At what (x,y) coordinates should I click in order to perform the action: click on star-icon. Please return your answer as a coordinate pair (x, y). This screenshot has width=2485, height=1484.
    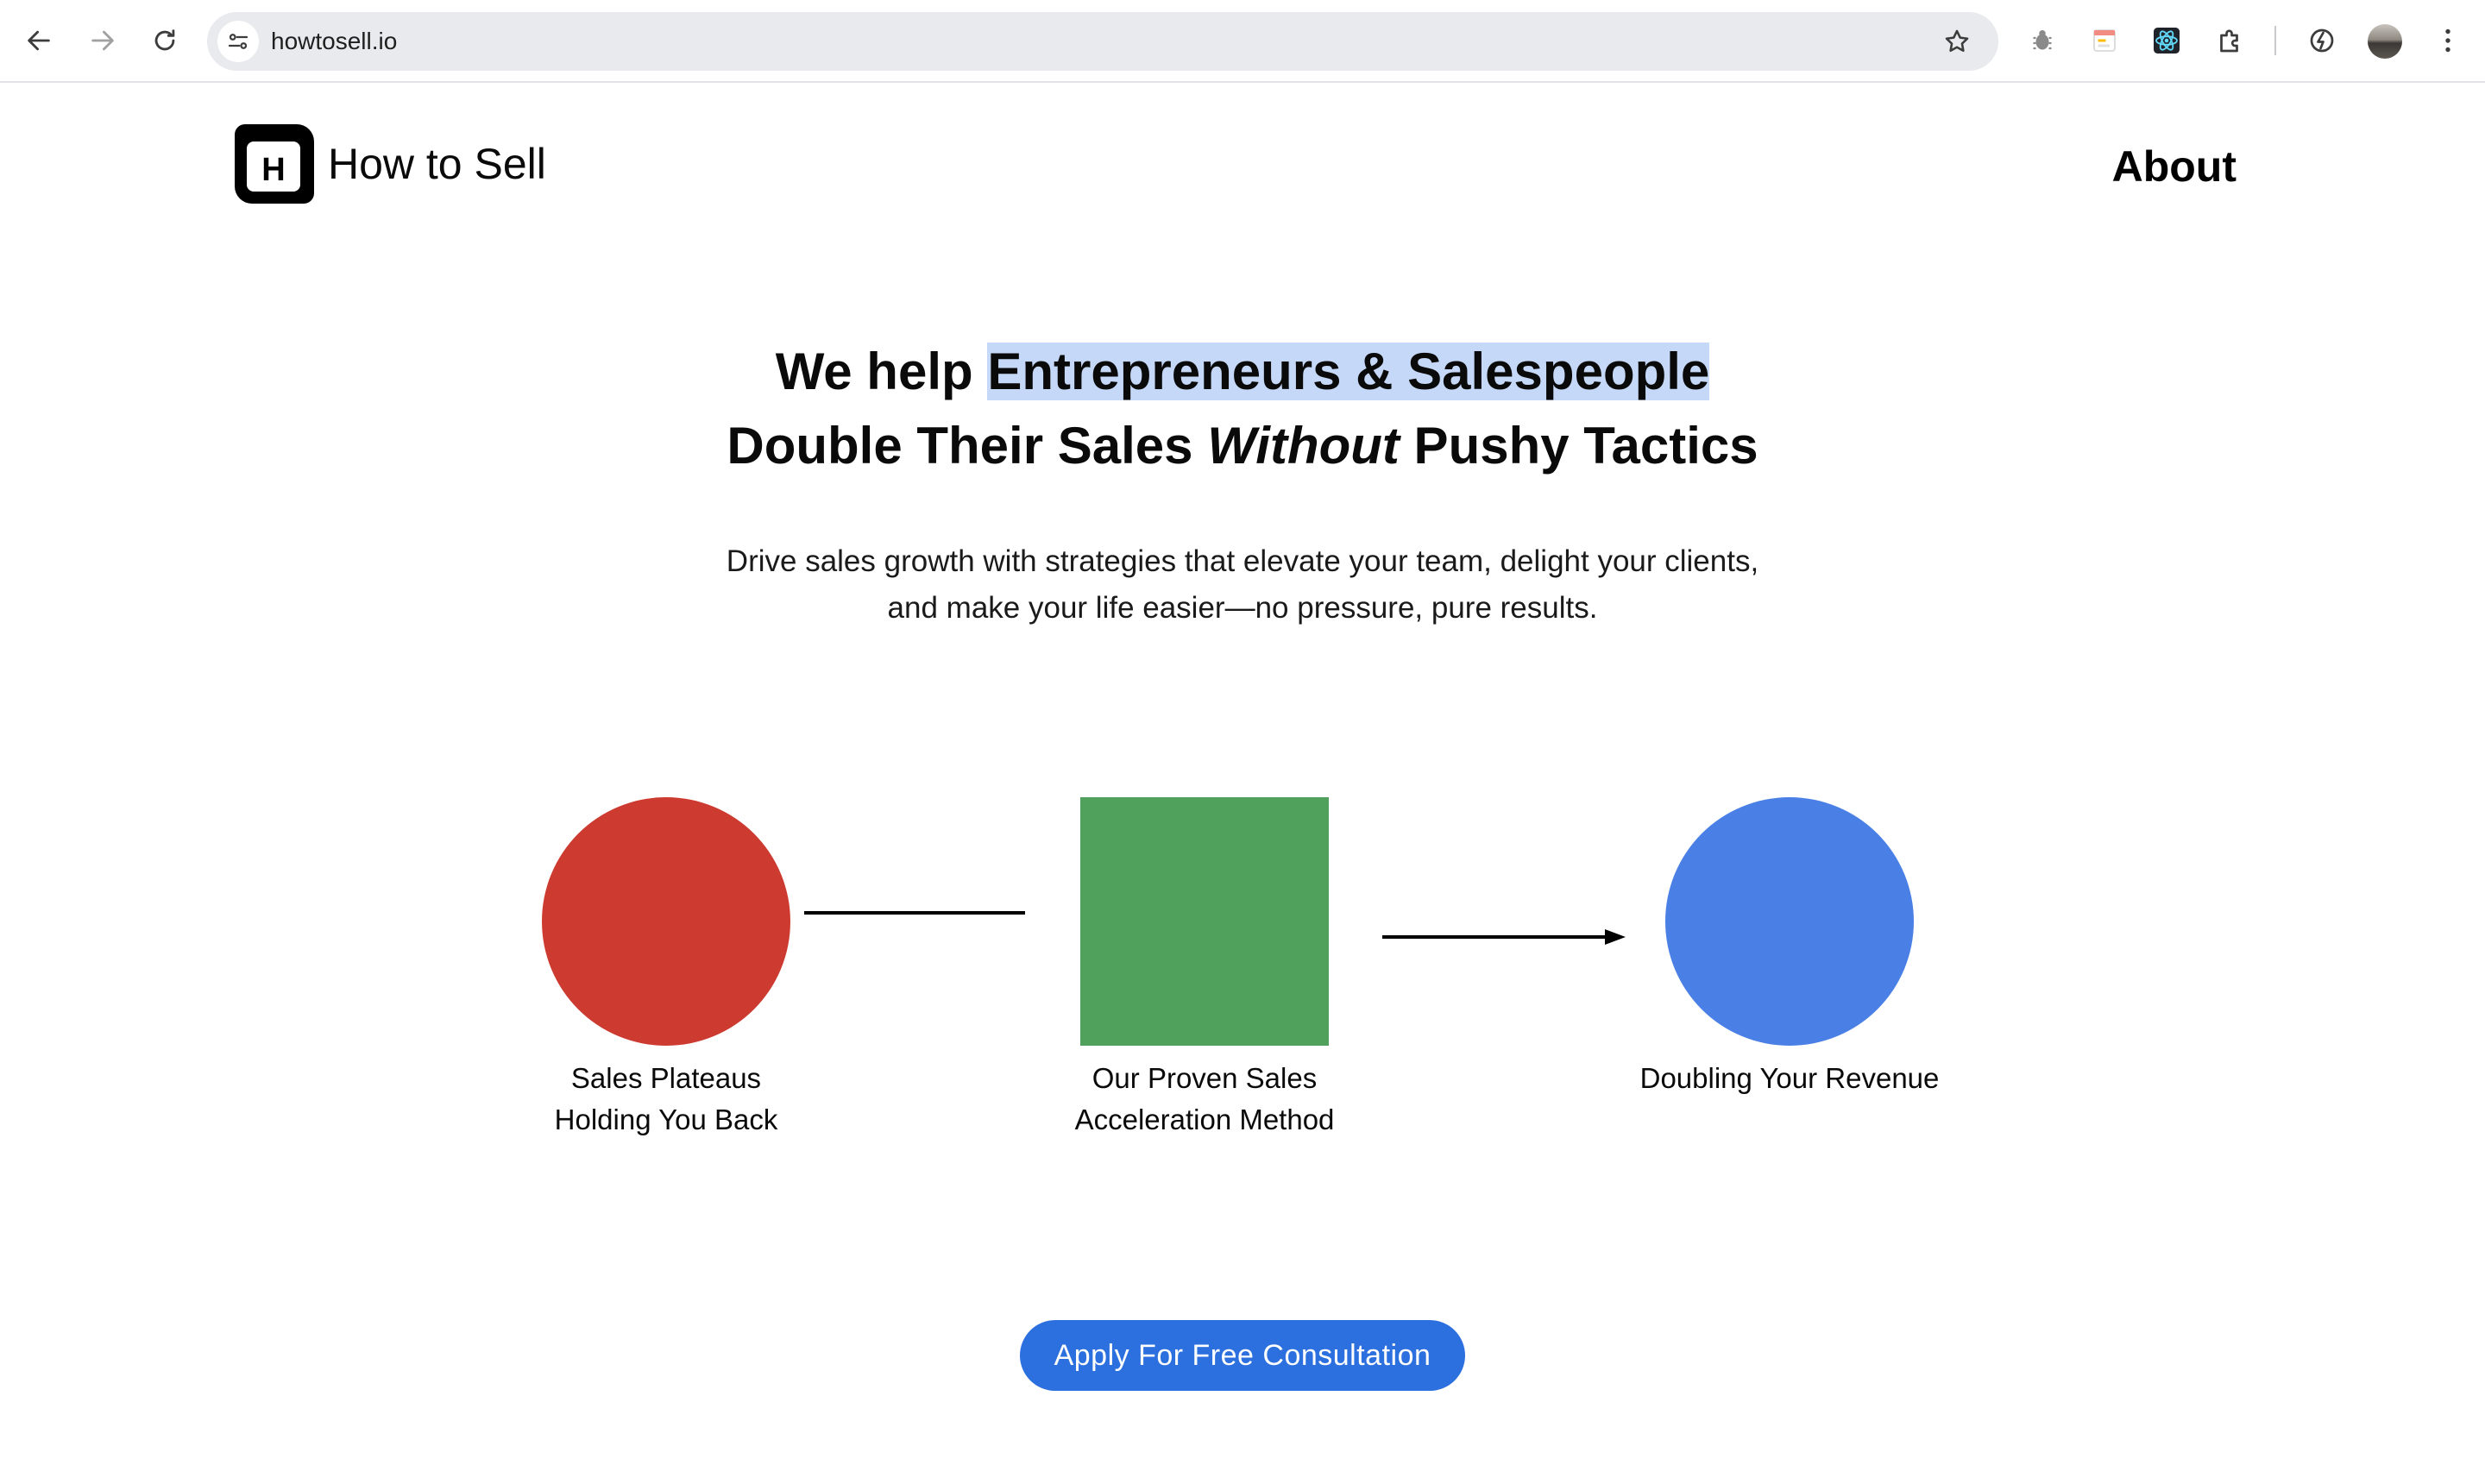
    Looking at the image, I should click on (1957, 41).